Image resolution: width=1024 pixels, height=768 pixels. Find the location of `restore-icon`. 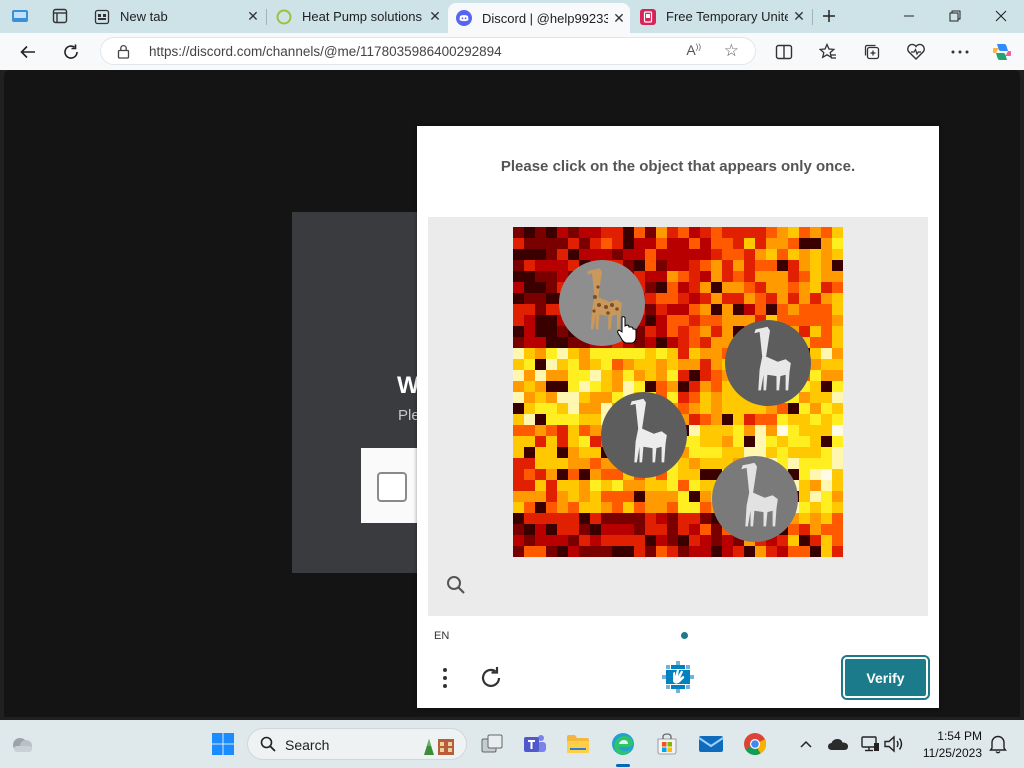

restore-icon is located at coordinates (955, 16).